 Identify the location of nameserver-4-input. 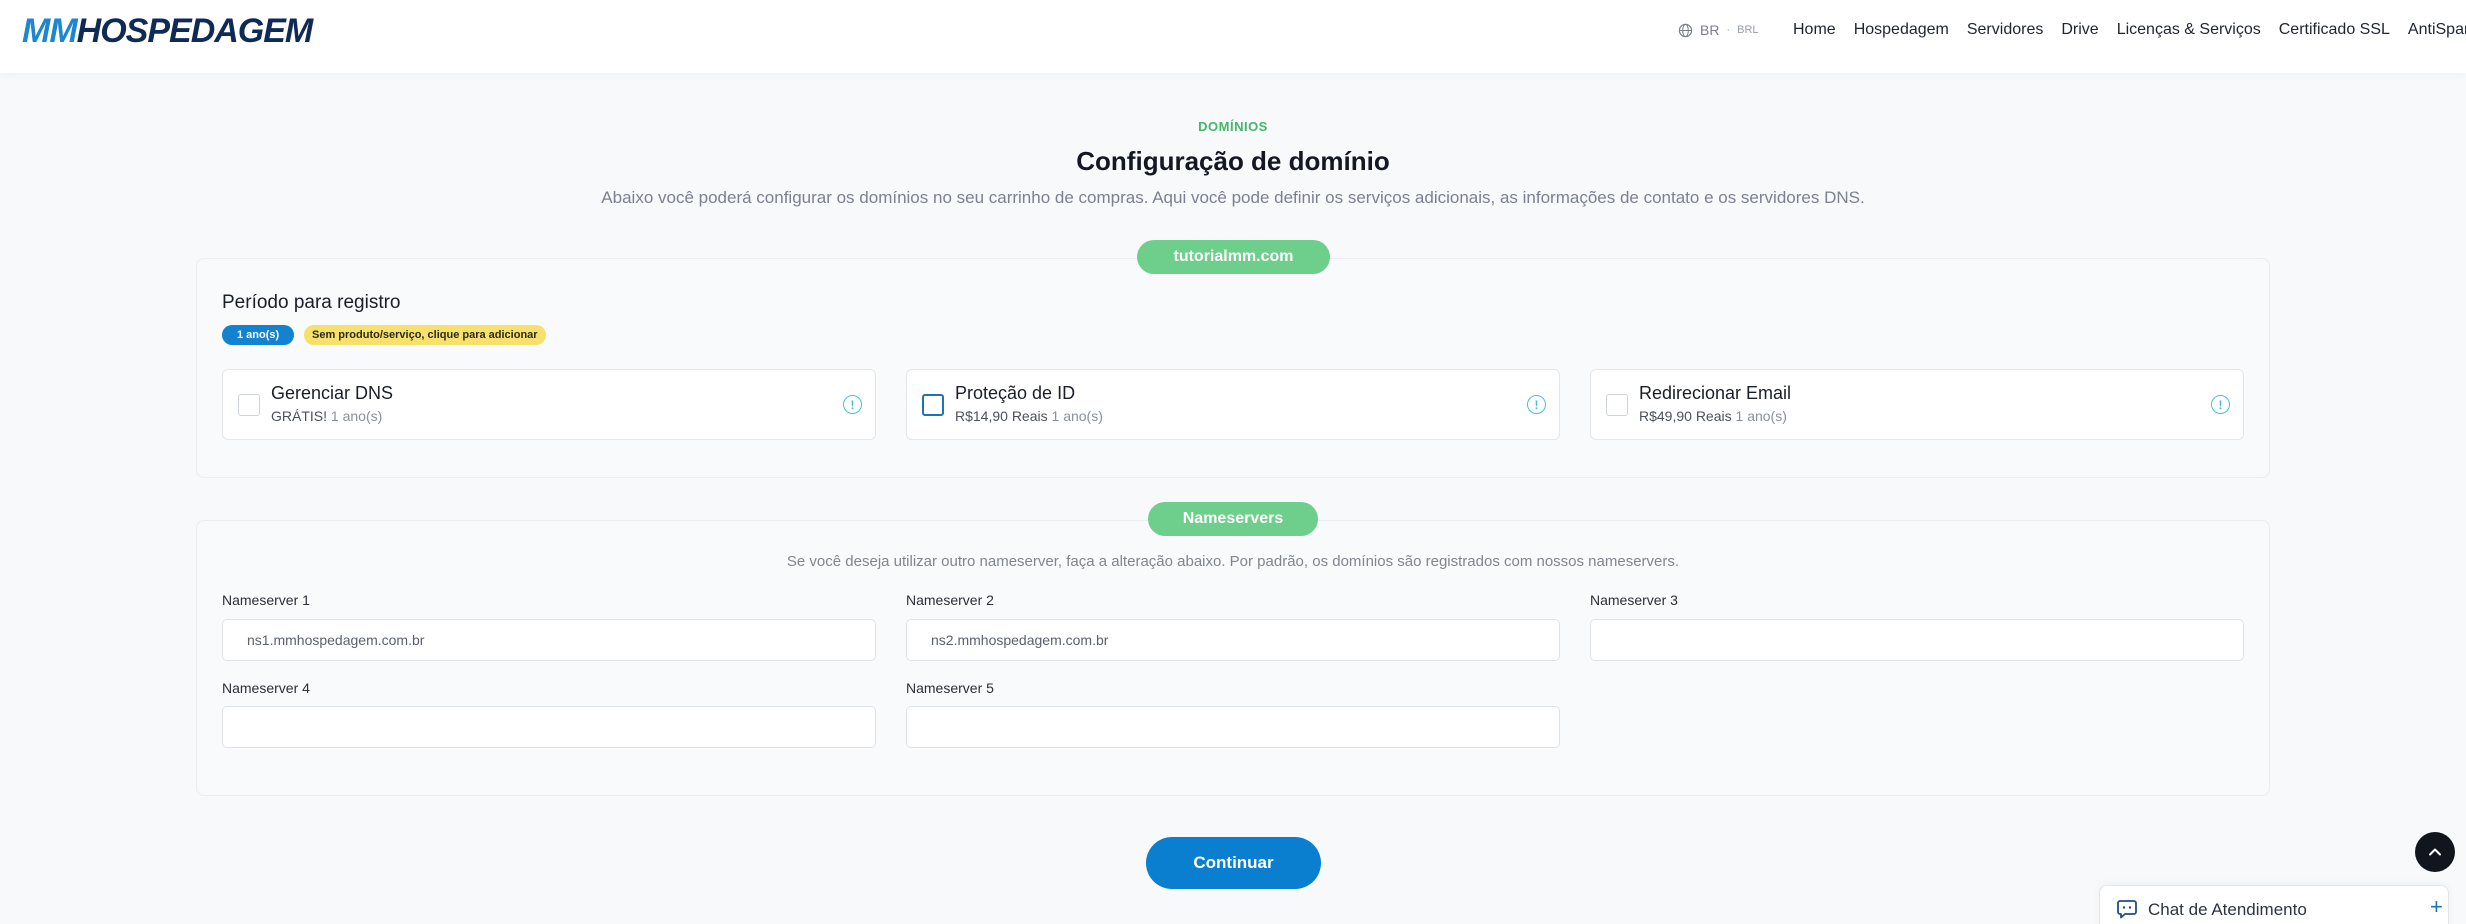
(549, 727).